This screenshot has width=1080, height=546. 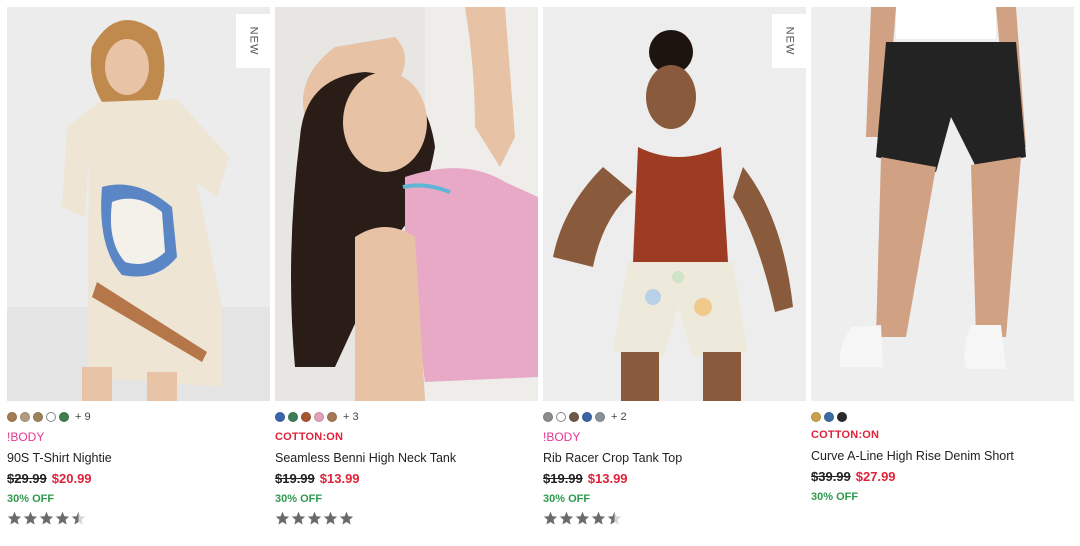 I want to click on original-price: $29.99, so click(x=27, y=478).